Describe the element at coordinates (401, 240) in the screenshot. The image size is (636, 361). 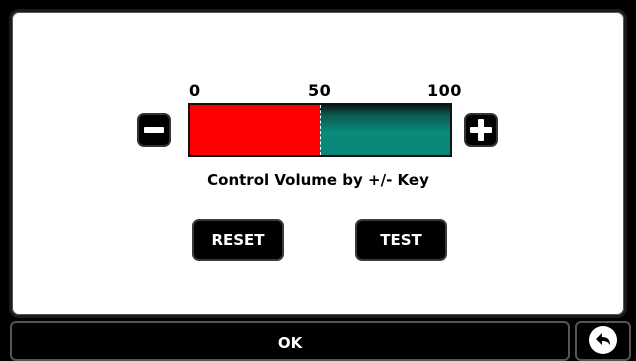
I see `test-button: TEST` at that location.